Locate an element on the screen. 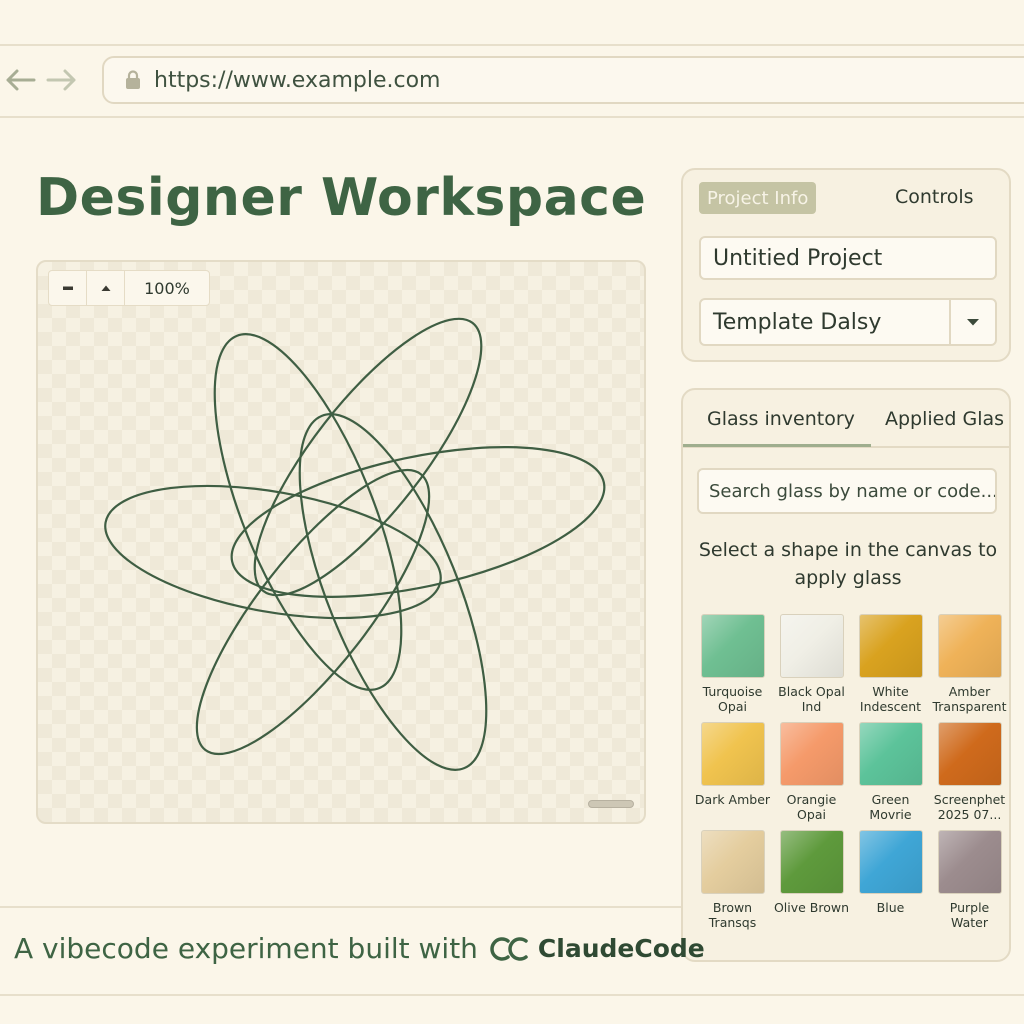 The image size is (1024, 1024). project-name-value: Untitied Project is located at coordinates (798, 258).